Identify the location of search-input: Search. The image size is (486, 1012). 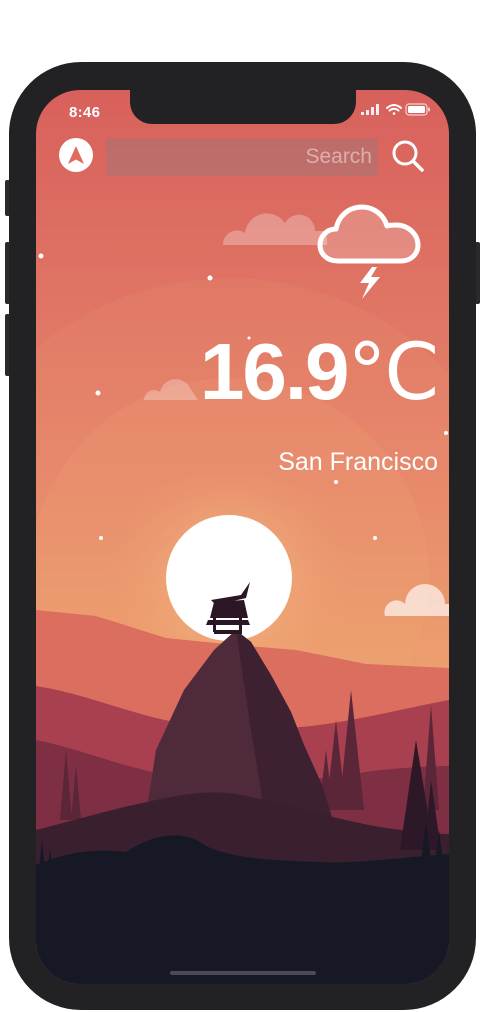
(242, 157).